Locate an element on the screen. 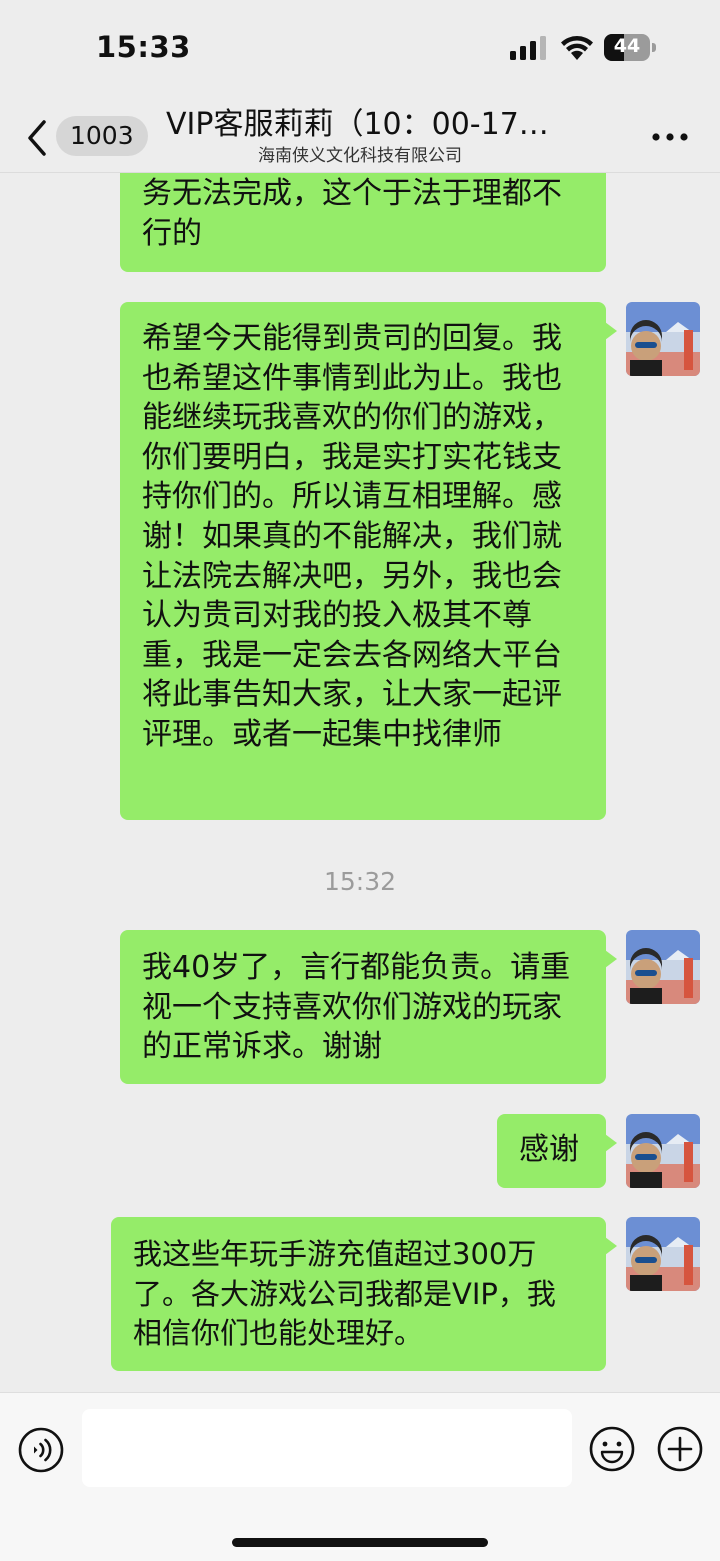 This screenshot has width=720, height=1561. chat-header: 1003 VIP客服莉莉（10：00-17… 海南侠义文化科技有限公司 is located at coordinates (360, 134).